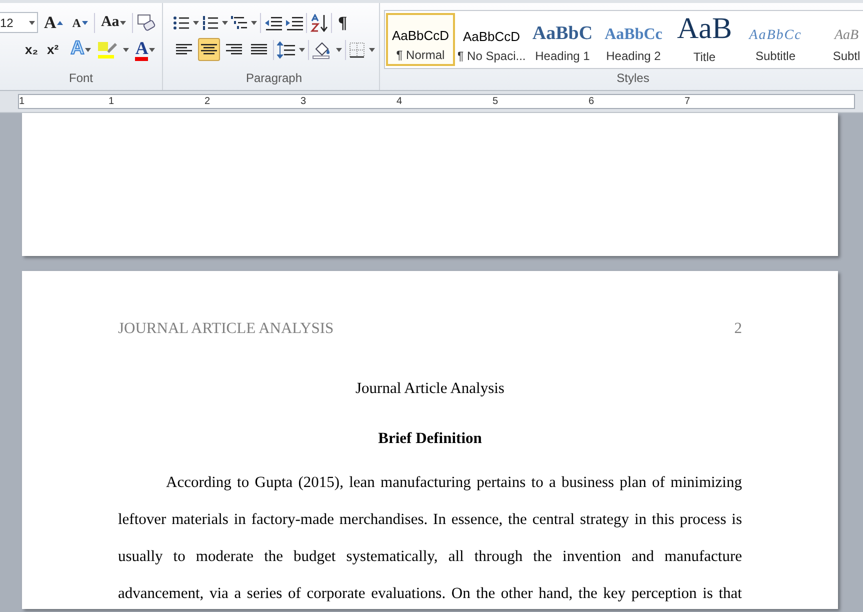  I want to click on clear-formatting-icon, so click(146, 23).